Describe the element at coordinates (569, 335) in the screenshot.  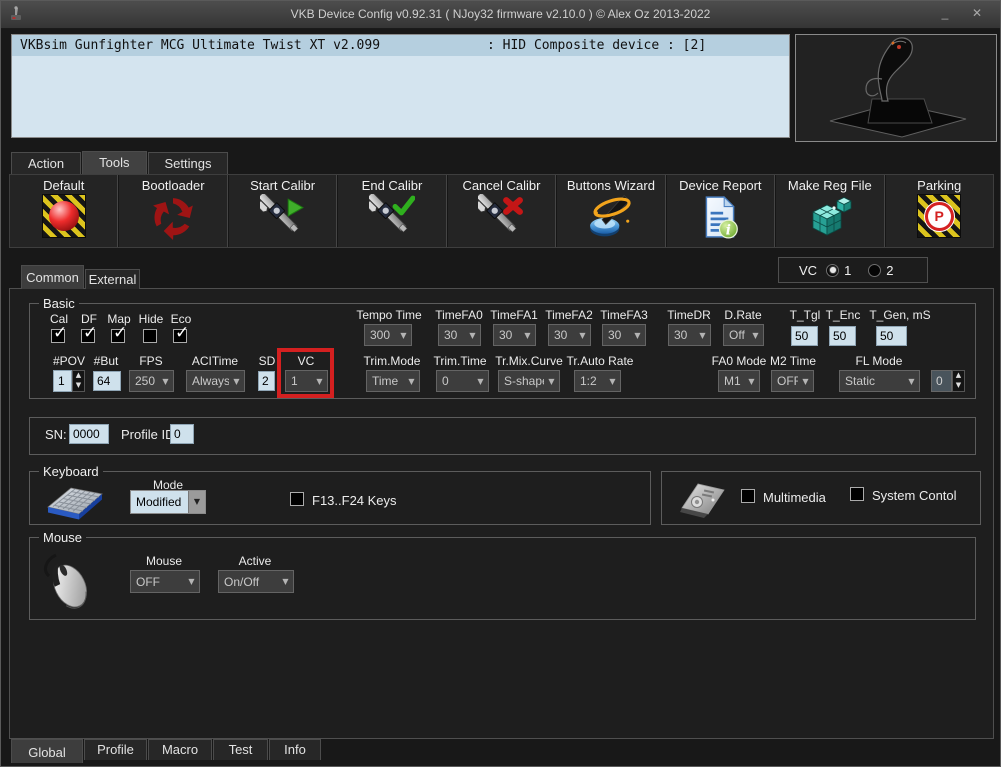
I see `timefa2-select: 30 ▼` at that location.